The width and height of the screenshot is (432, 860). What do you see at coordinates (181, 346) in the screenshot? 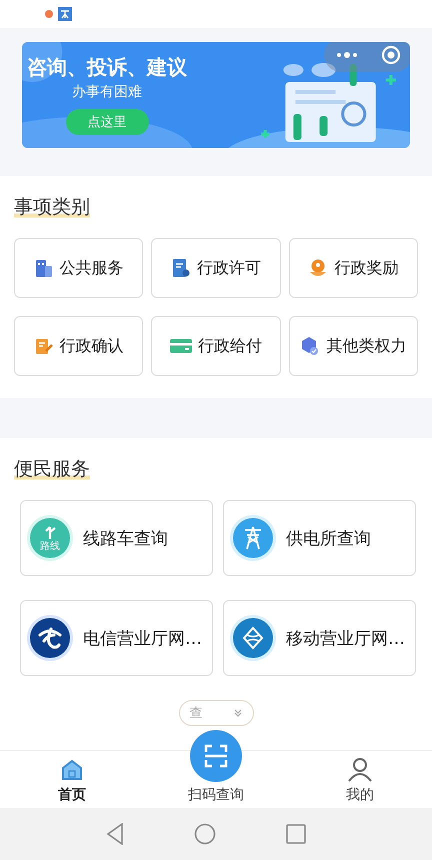
I see `card-icon` at bounding box center [181, 346].